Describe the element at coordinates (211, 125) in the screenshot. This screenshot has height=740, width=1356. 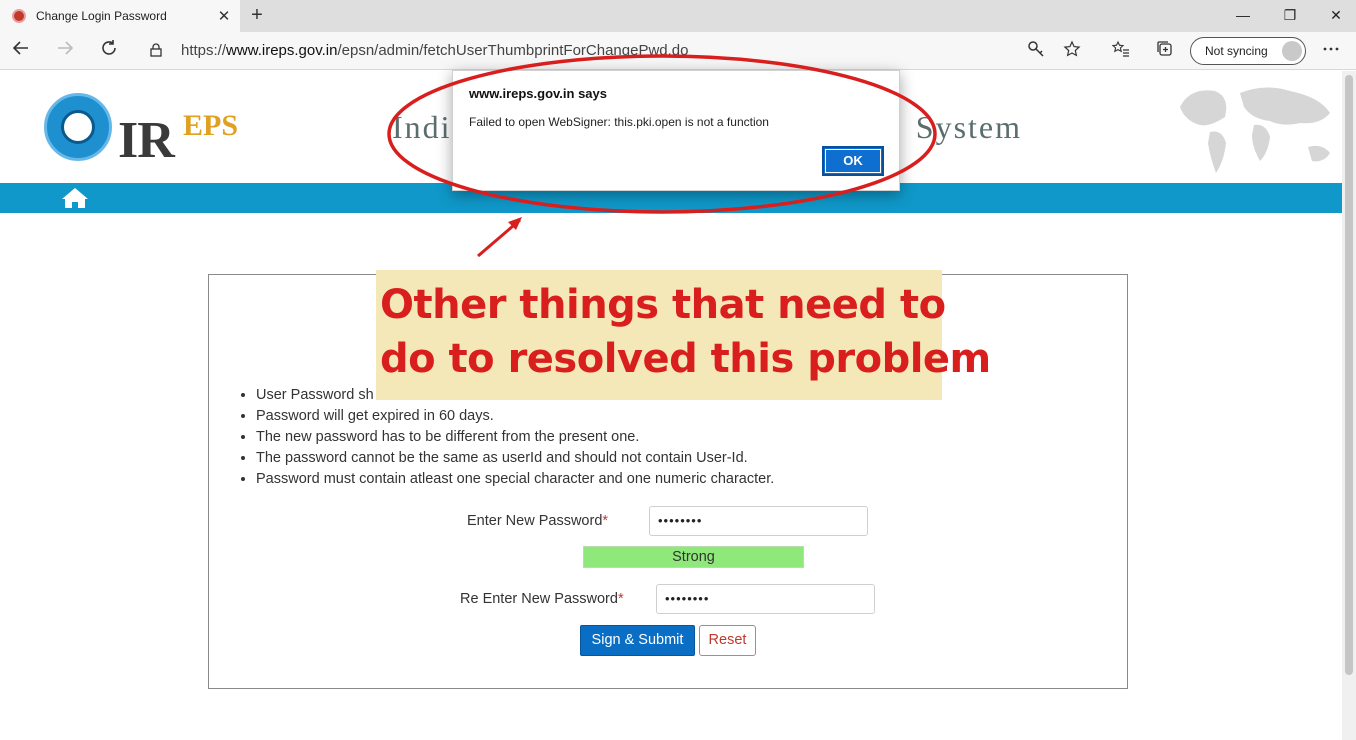
I see `logo-eps: EPS` at that location.